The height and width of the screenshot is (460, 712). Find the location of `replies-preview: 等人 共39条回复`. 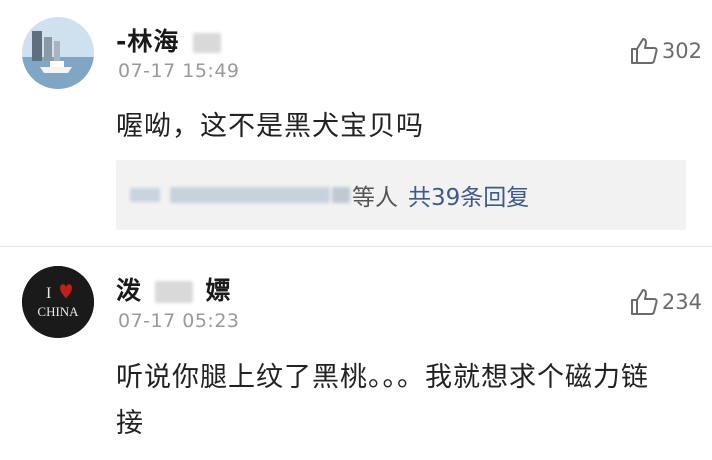

replies-preview: 等人 共39条回复 is located at coordinates (401, 195).